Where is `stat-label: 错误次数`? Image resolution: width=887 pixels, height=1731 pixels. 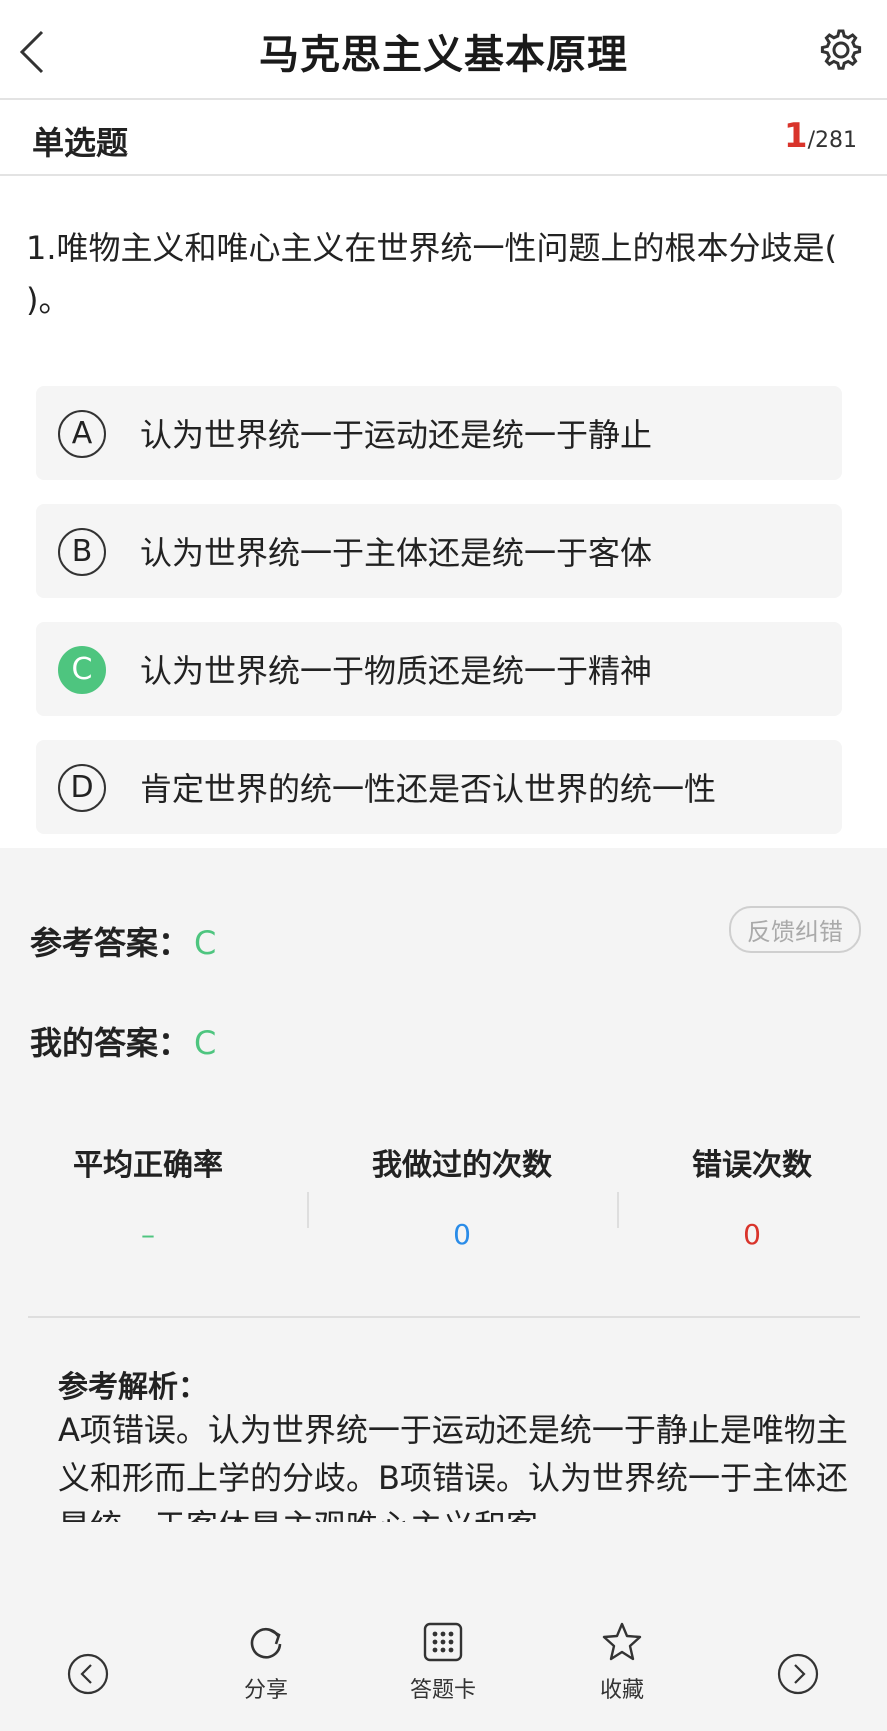 stat-label: 错误次数 is located at coordinates (752, 1165).